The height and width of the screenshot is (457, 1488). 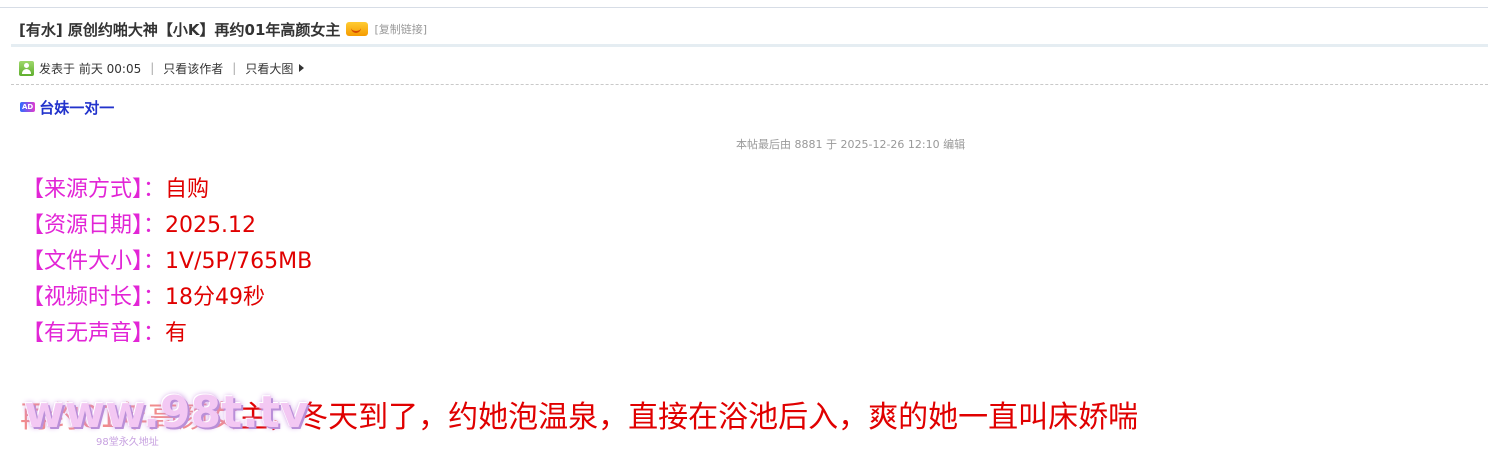 I want to click on info-line: 【来源方式】：自购, so click(x=167, y=190).